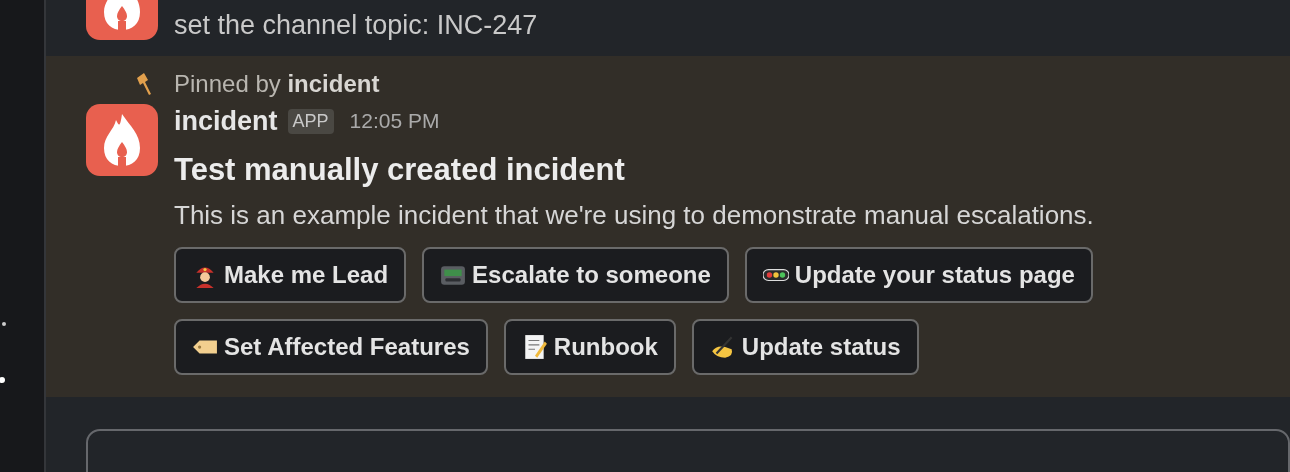 Image resolution: width=1290 pixels, height=472 pixels. Describe the element at coordinates (290, 275) in the screenshot. I see `action-button: Make me Lead` at that location.